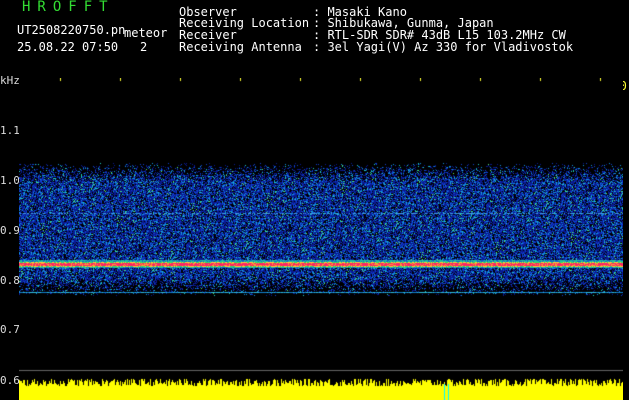  I want to click on file-name: UT2508220750.pn, so click(71, 30).